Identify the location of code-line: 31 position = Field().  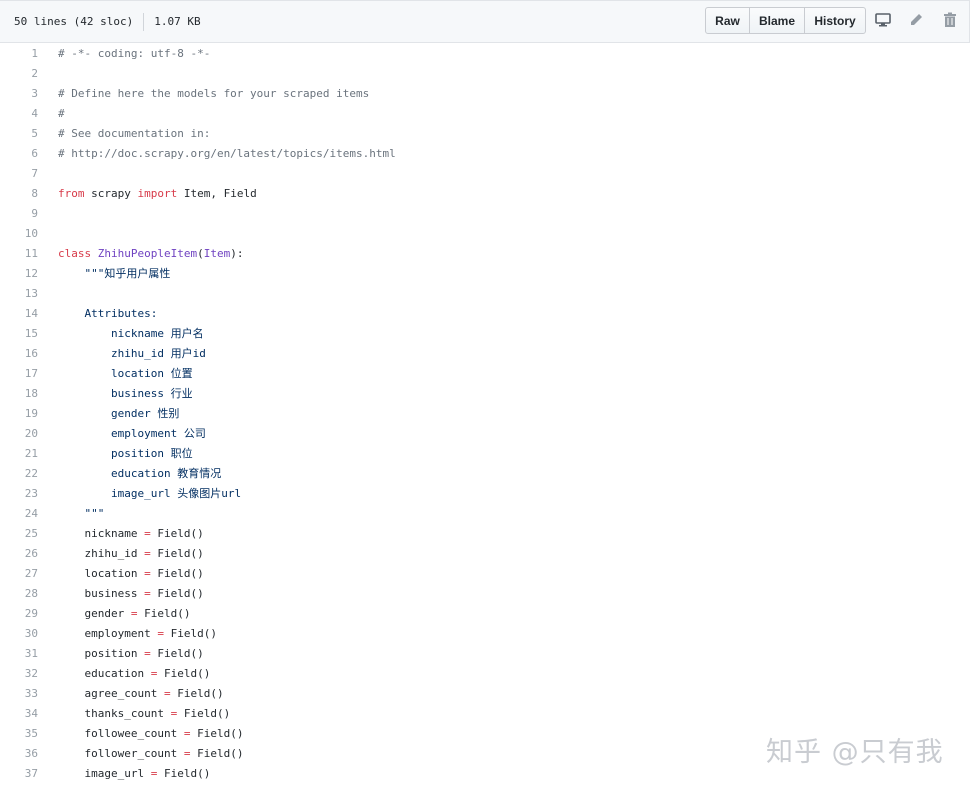
(486, 654).